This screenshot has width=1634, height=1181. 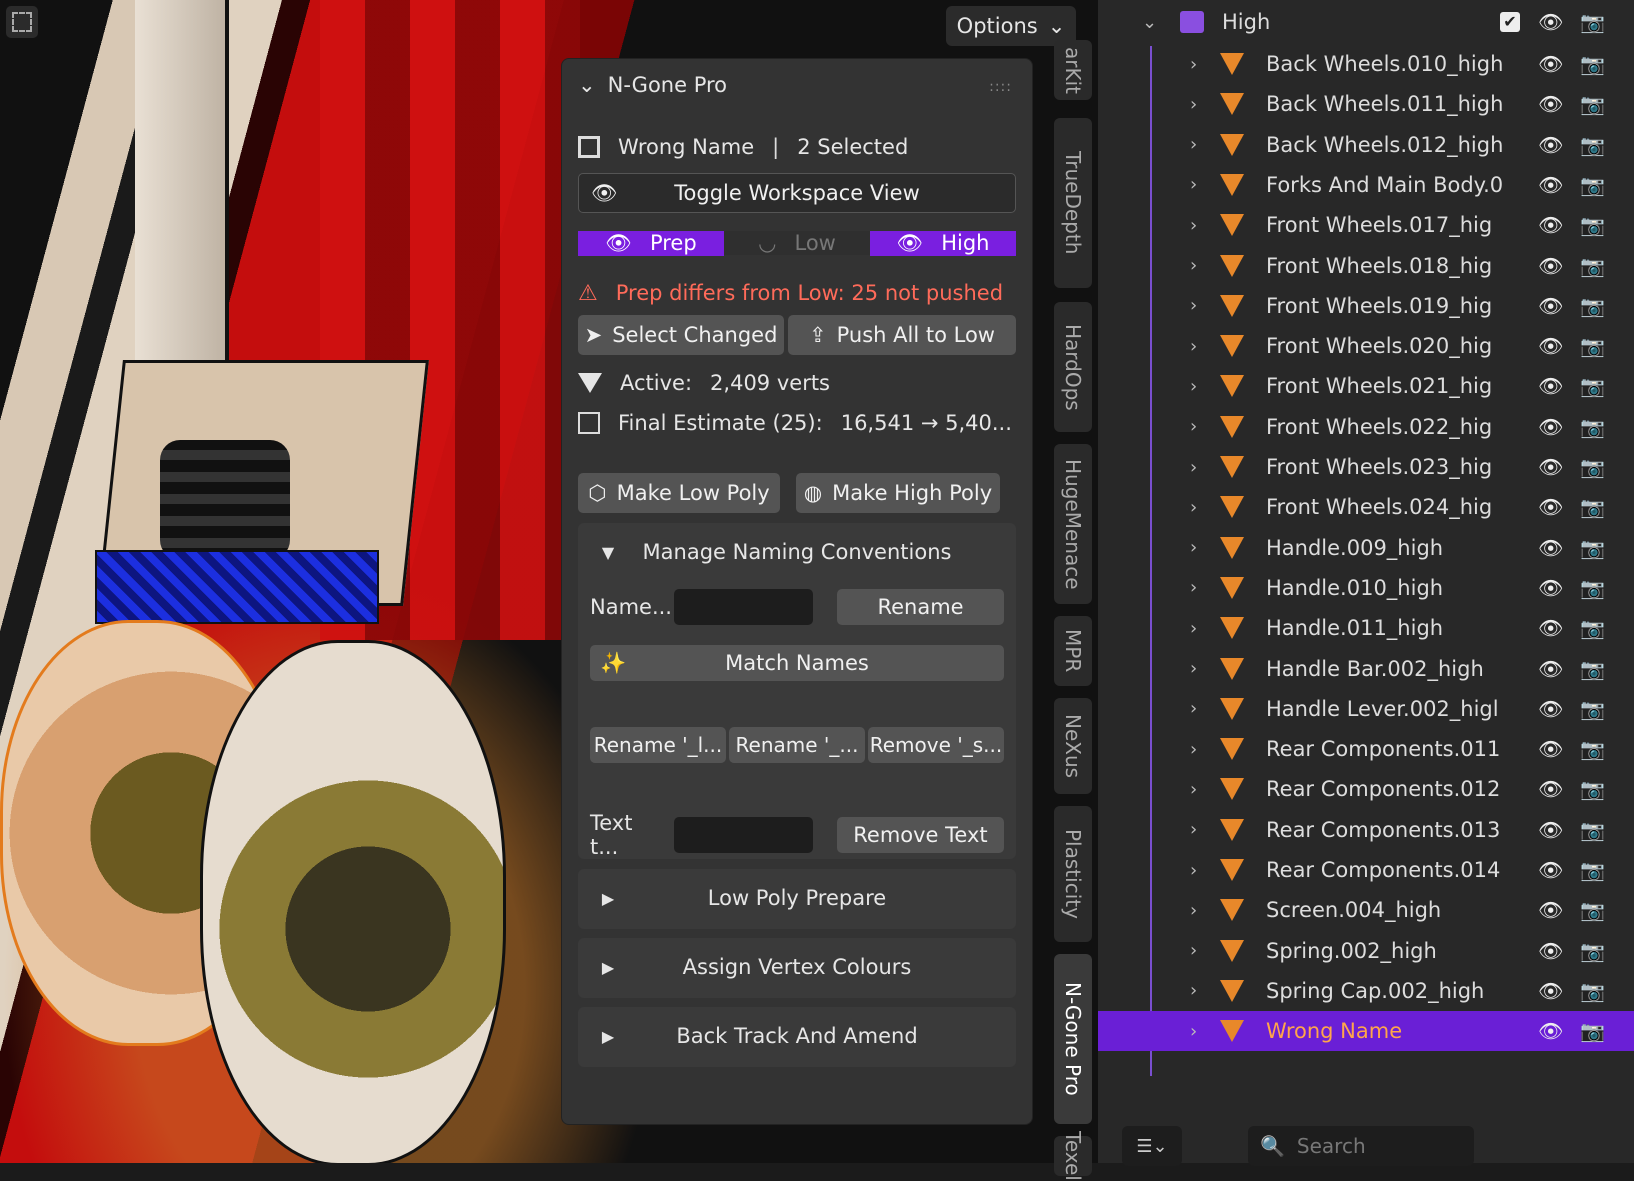 I want to click on make-high-poly-button: ◍ Make High Poly, so click(x=898, y=493).